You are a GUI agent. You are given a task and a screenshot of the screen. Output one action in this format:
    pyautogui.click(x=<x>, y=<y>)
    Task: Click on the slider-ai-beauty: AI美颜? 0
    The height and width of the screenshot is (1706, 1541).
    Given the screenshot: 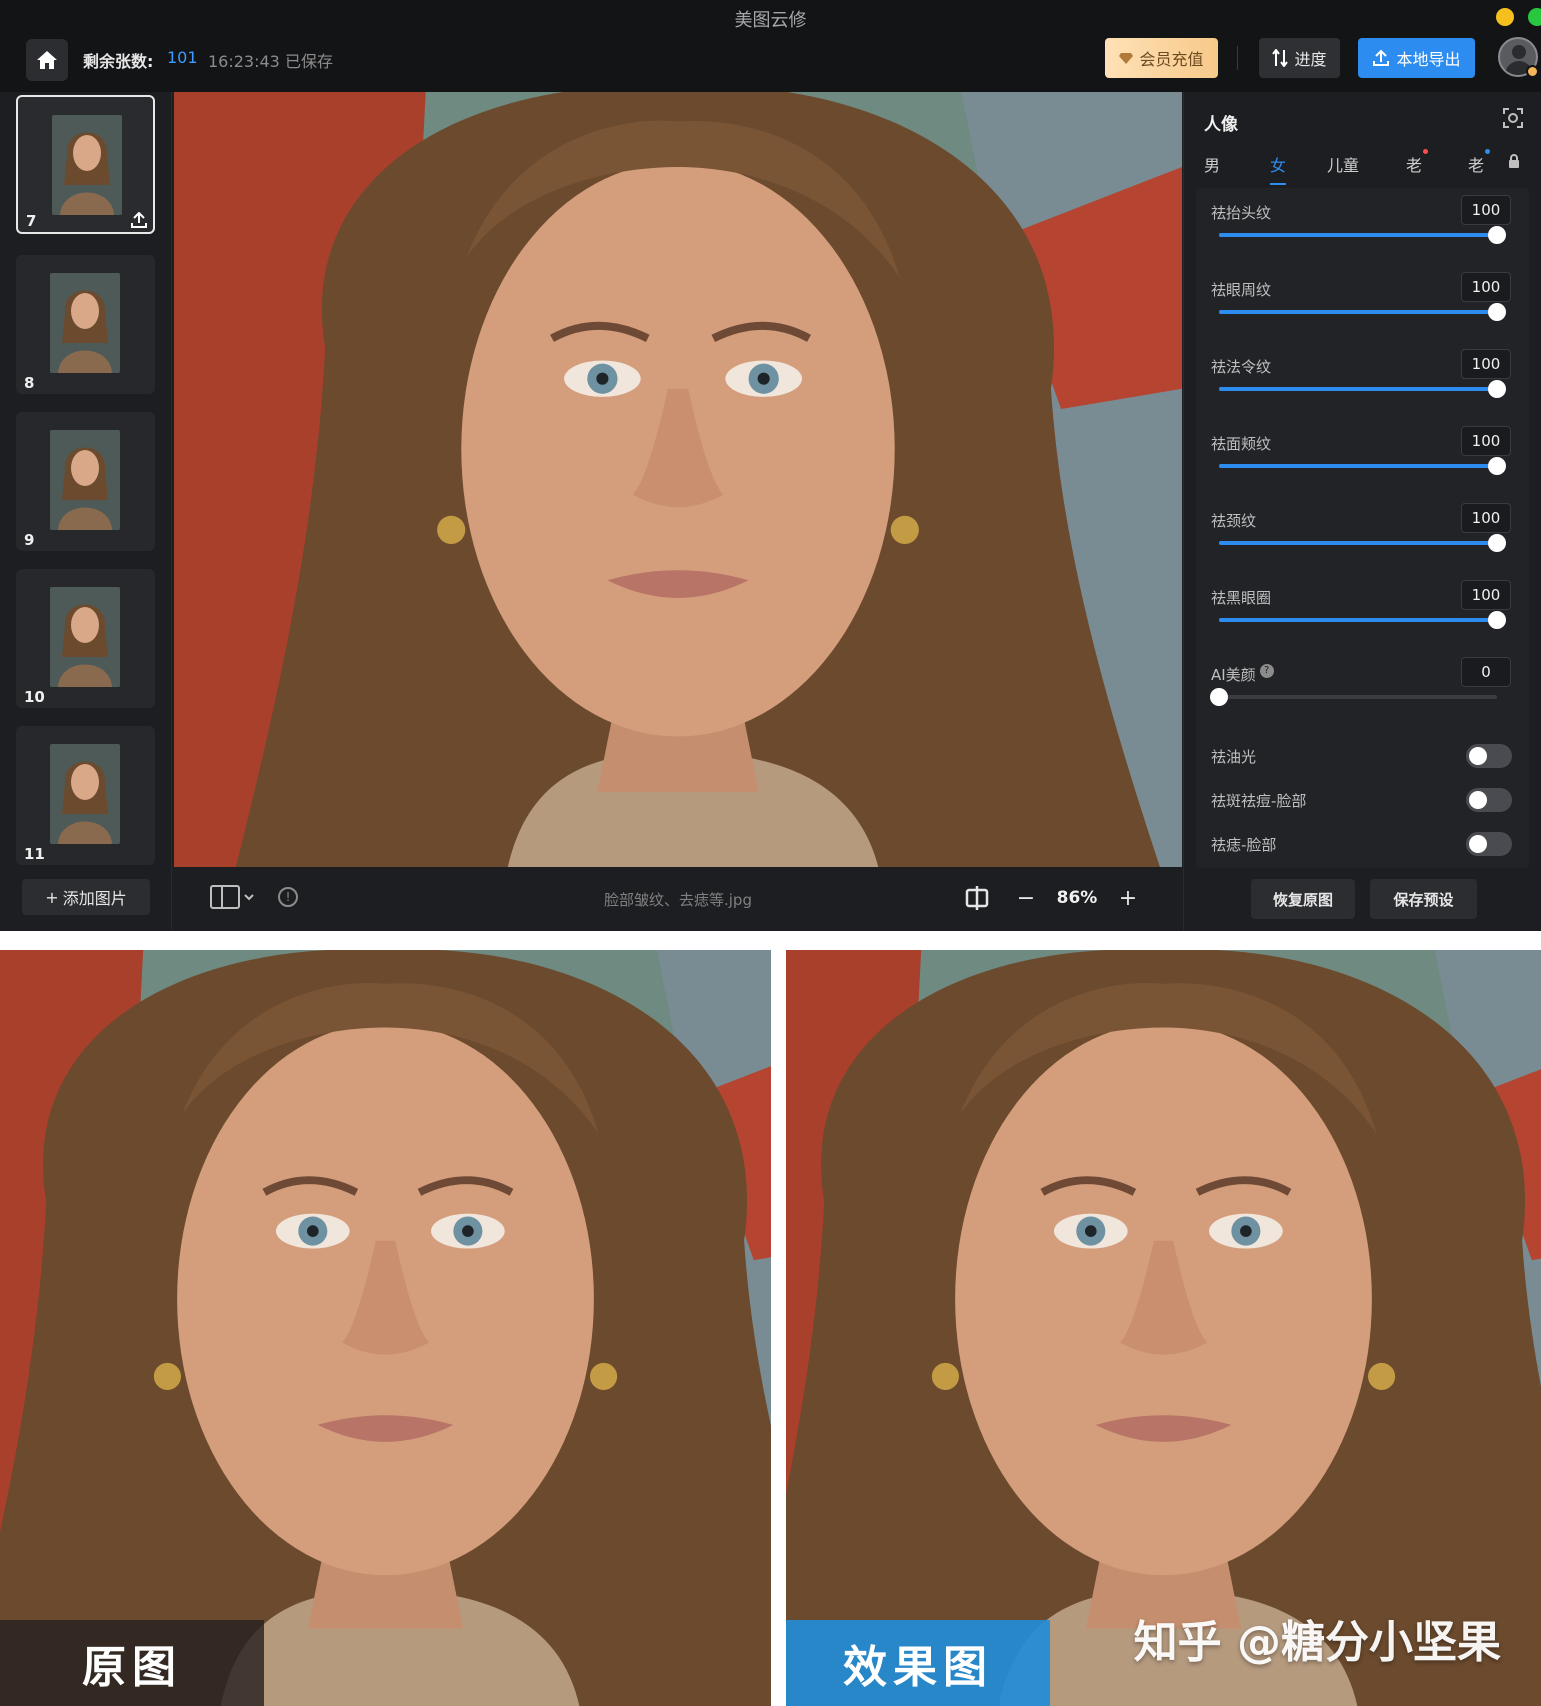 What is the action you would take?
    pyautogui.click(x=1362, y=685)
    